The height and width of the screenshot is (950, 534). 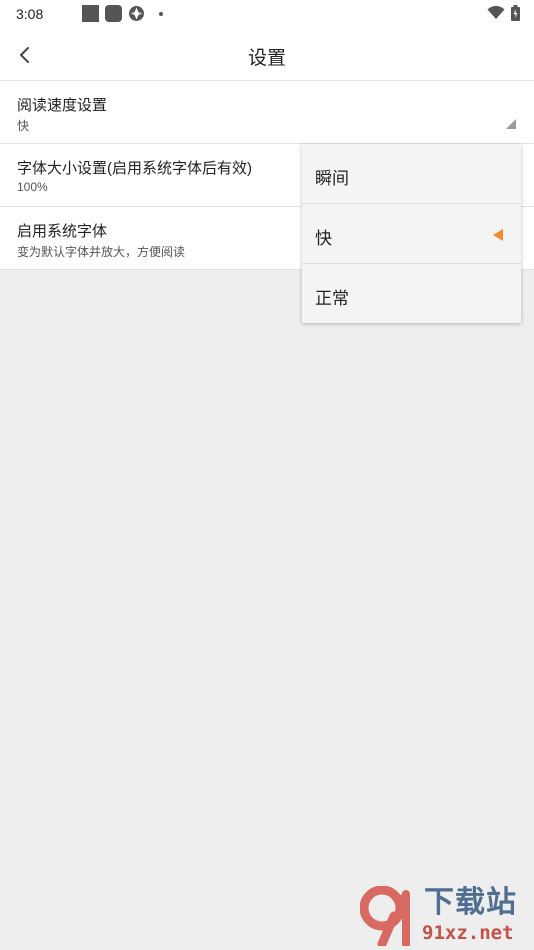 What do you see at coordinates (267, 14) in the screenshot?
I see `status-bar: 3:08` at bounding box center [267, 14].